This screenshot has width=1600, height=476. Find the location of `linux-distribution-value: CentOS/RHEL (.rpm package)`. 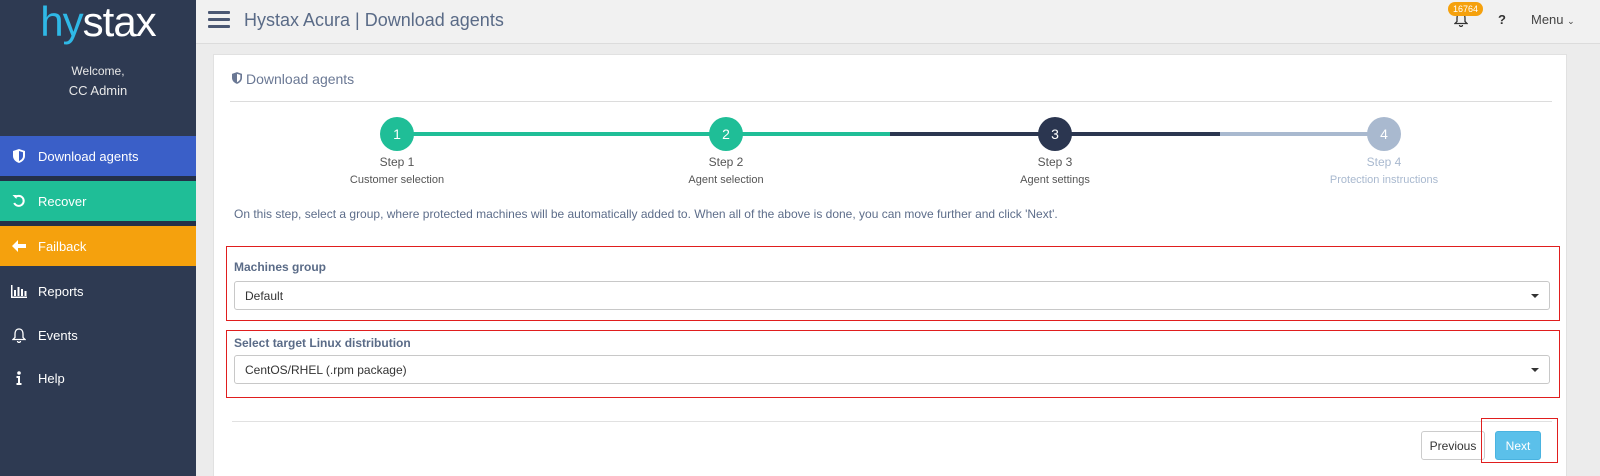

linux-distribution-value: CentOS/RHEL (.rpm package) is located at coordinates (326, 369).